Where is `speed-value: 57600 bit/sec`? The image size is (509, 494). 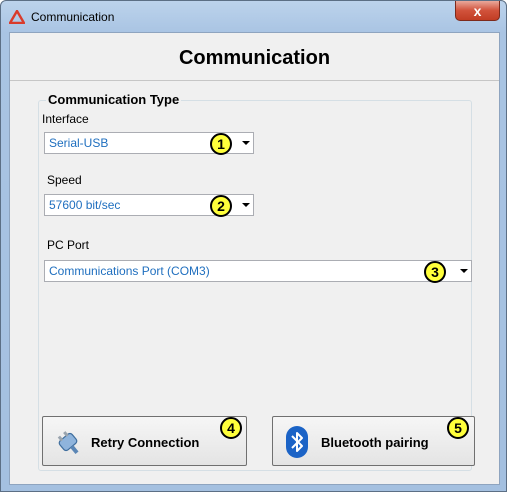
speed-value: 57600 bit/sec is located at coordinates (85, 205).